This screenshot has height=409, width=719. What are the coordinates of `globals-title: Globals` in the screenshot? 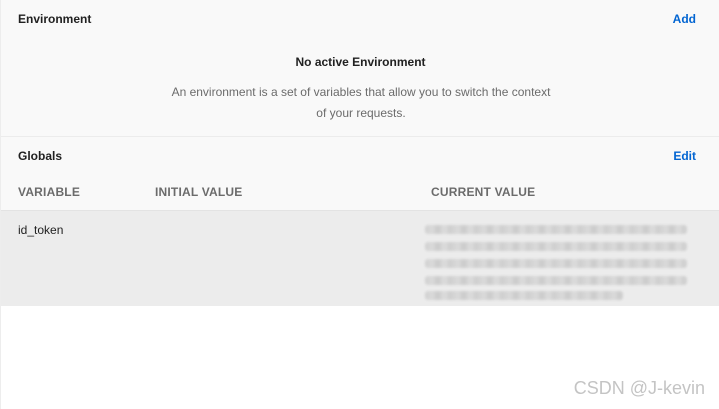 It's located at (40, 156).